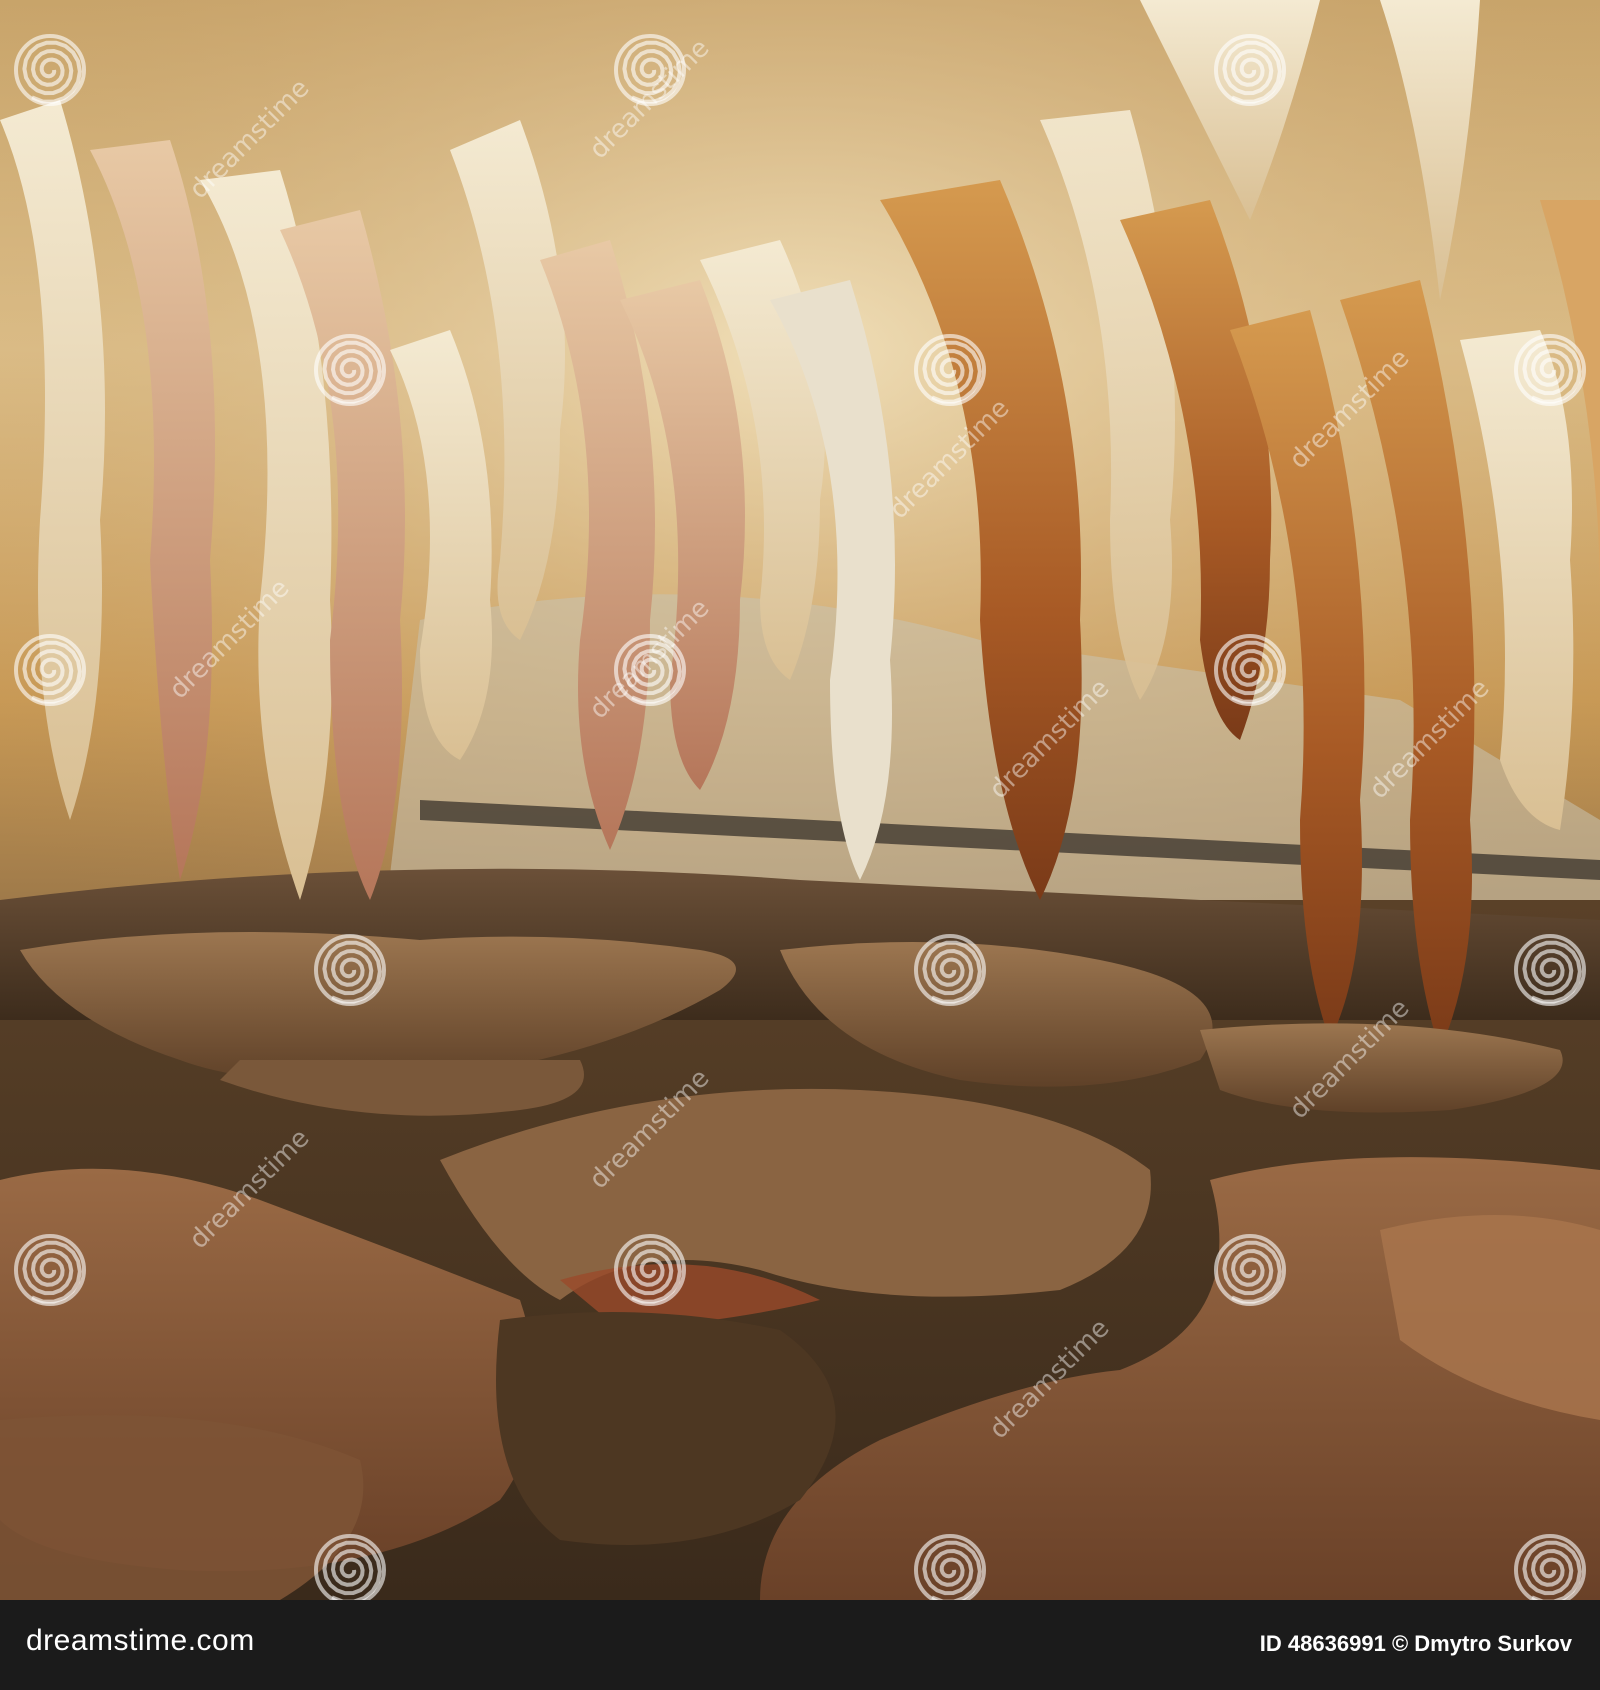 The width and height of the screenshot is (1600, 1690). I want to click on brand-name: dreamstime.com, so click(140, 1641).